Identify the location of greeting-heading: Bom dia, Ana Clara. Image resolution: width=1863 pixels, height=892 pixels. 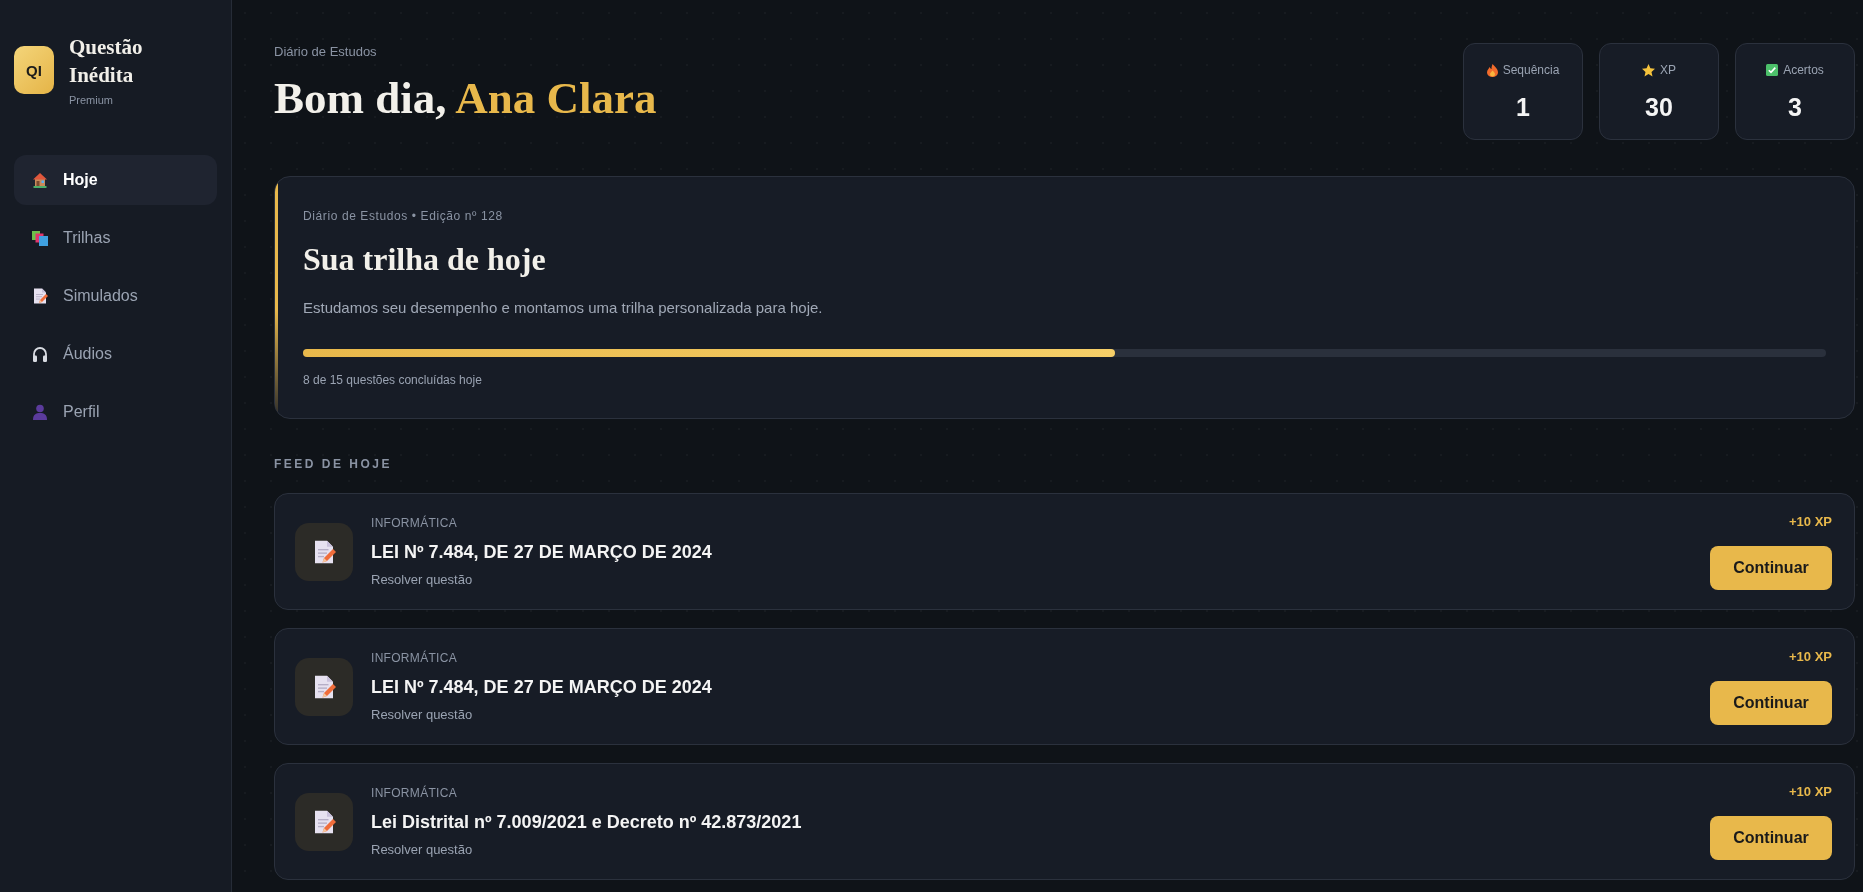
(465, 98).